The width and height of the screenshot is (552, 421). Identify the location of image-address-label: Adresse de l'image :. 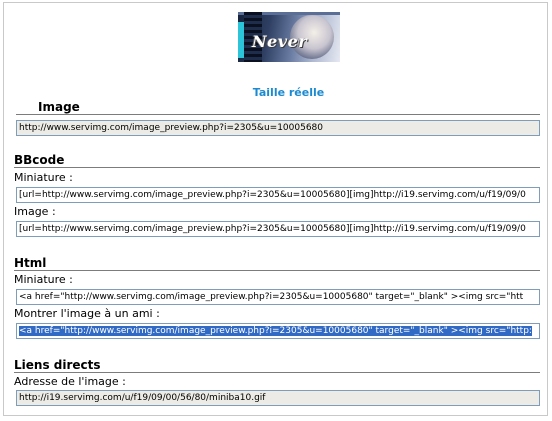
(70, 381).